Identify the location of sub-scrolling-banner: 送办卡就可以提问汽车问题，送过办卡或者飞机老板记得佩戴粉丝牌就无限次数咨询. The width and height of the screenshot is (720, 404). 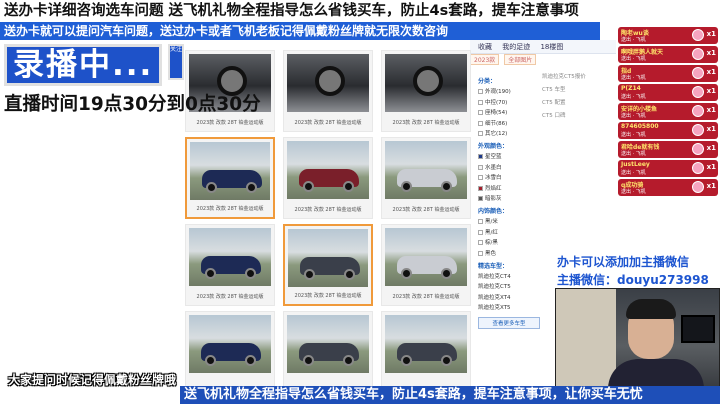
(300, 31).